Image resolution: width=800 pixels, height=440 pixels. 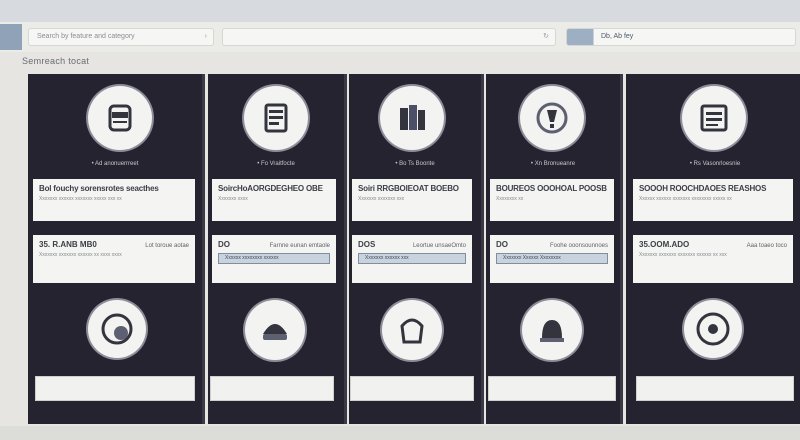 What do you see at coordinates (412, 330) in the screenshot?
I see `basket-icon` at bounding box center [412, 330].